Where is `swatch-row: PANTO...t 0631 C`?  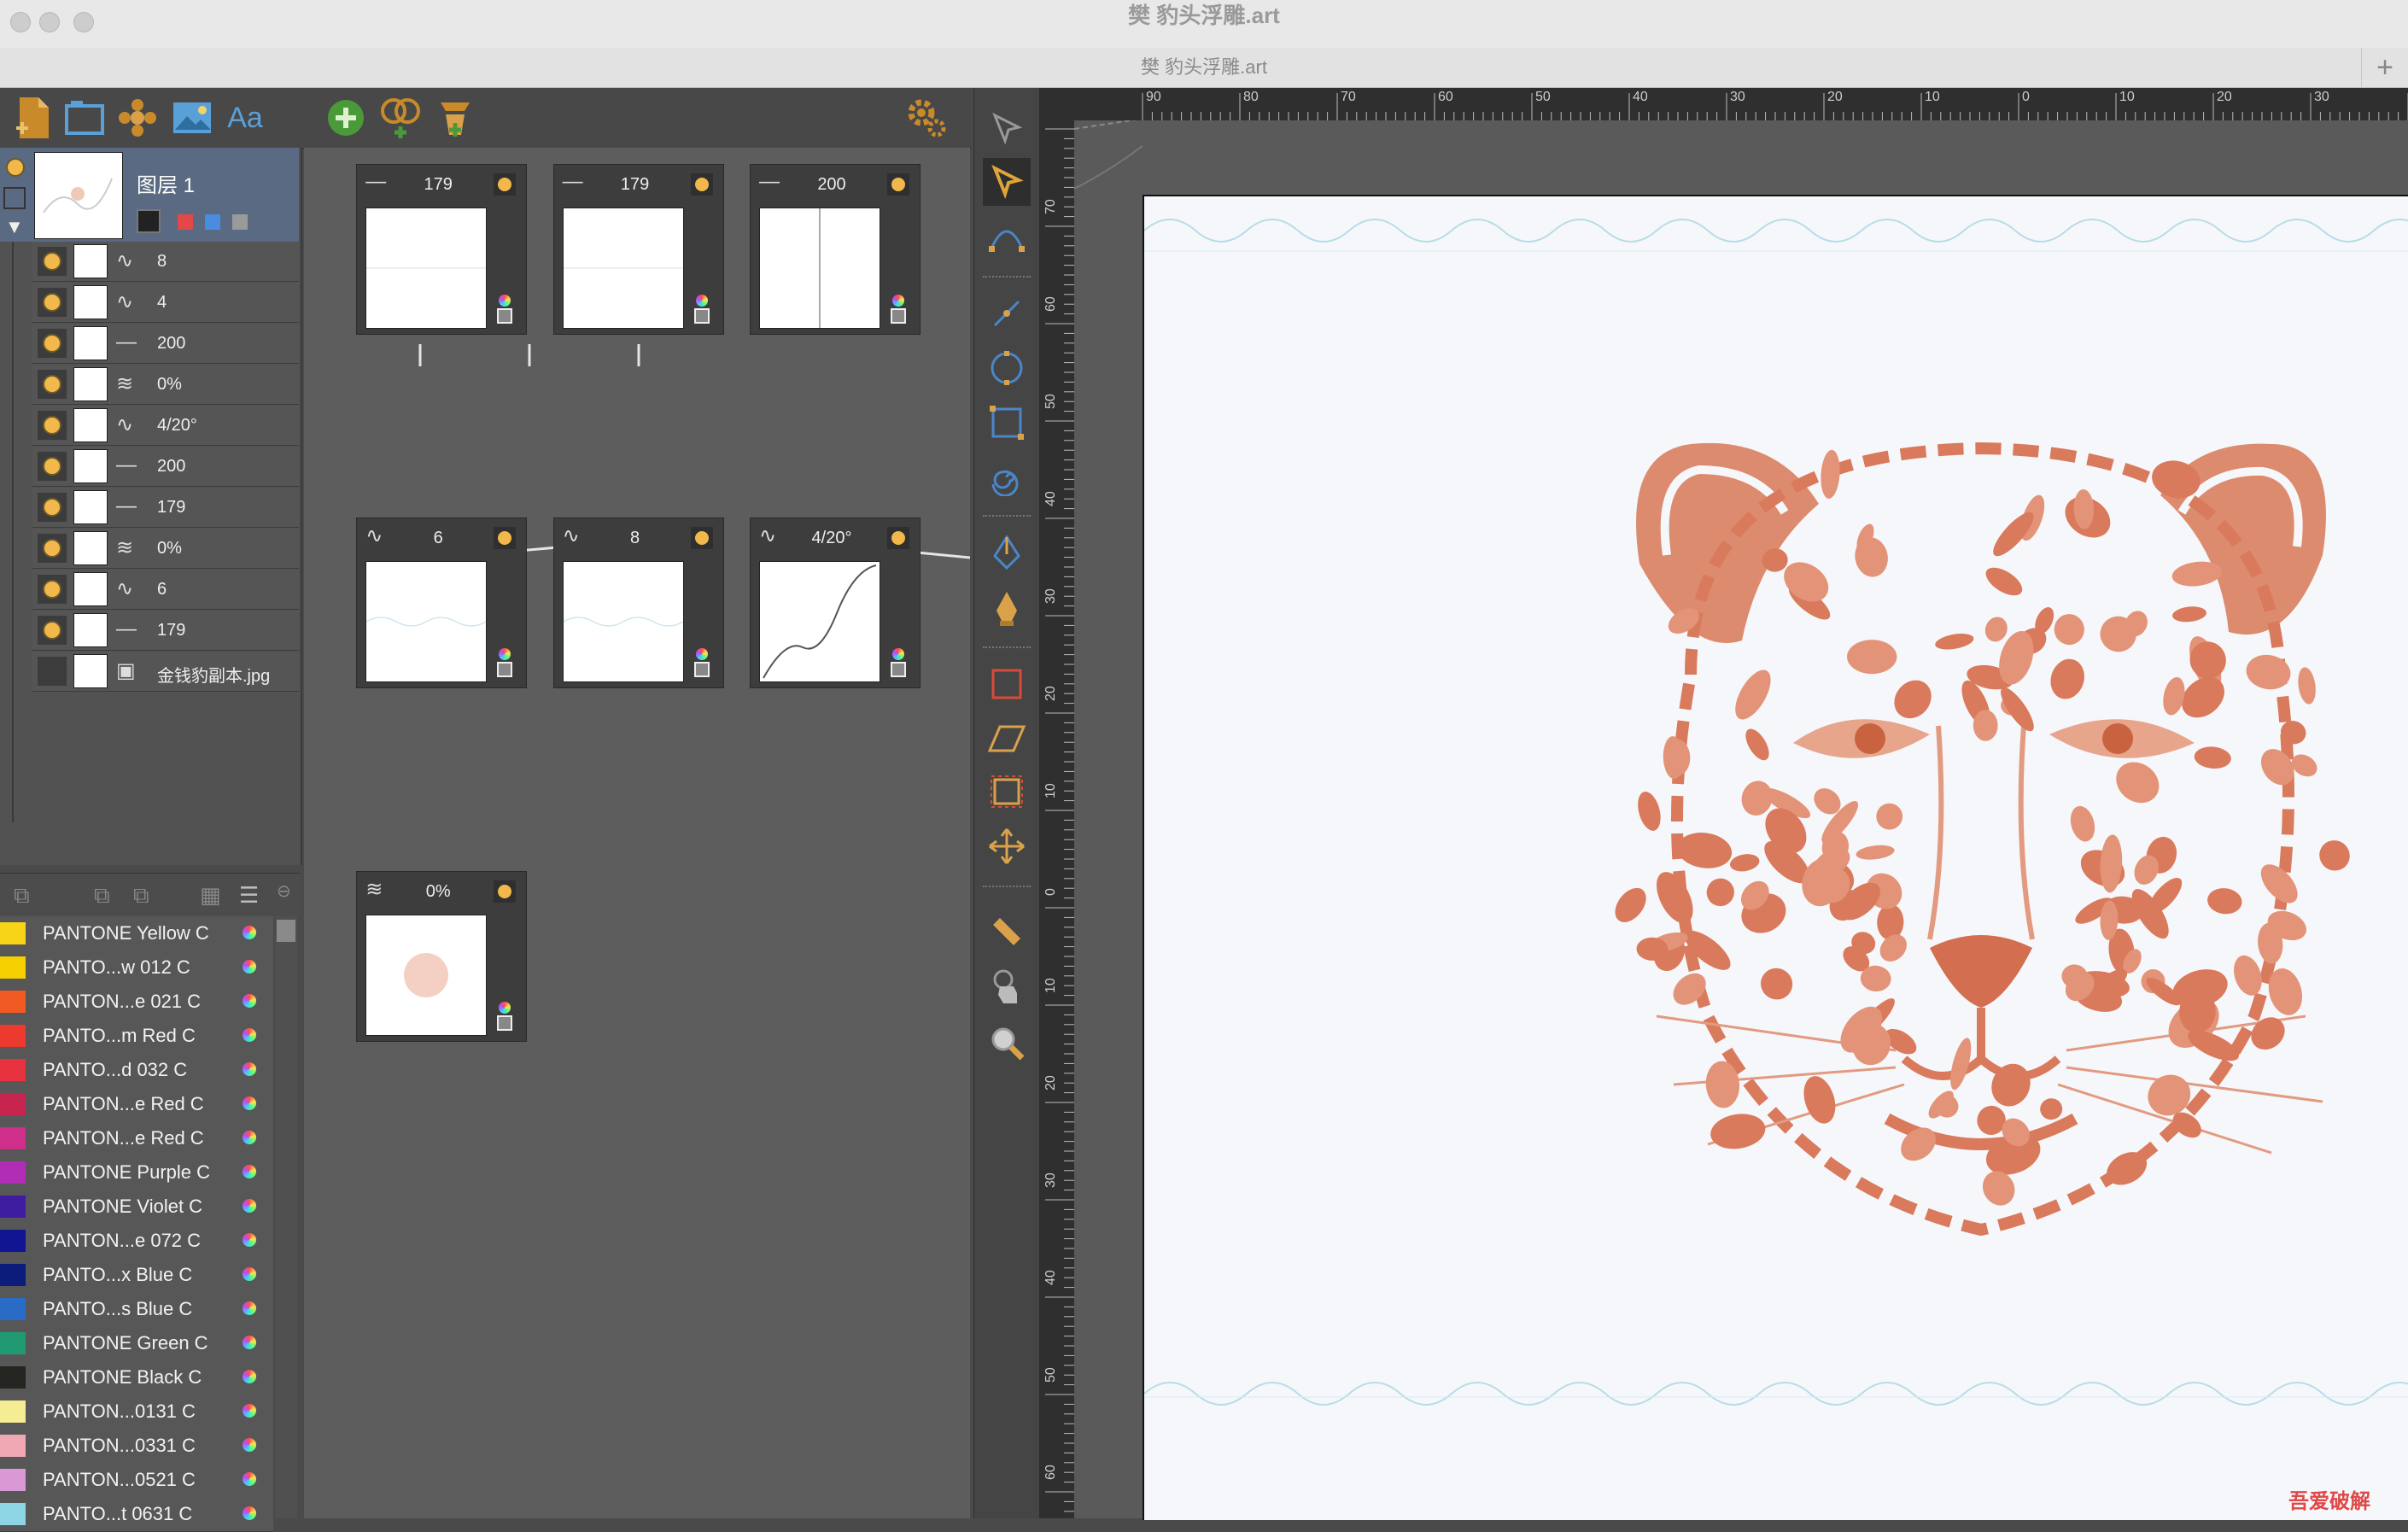
swatch-row: PANTO...t 0631 C is located at coordinates (136, 1514).